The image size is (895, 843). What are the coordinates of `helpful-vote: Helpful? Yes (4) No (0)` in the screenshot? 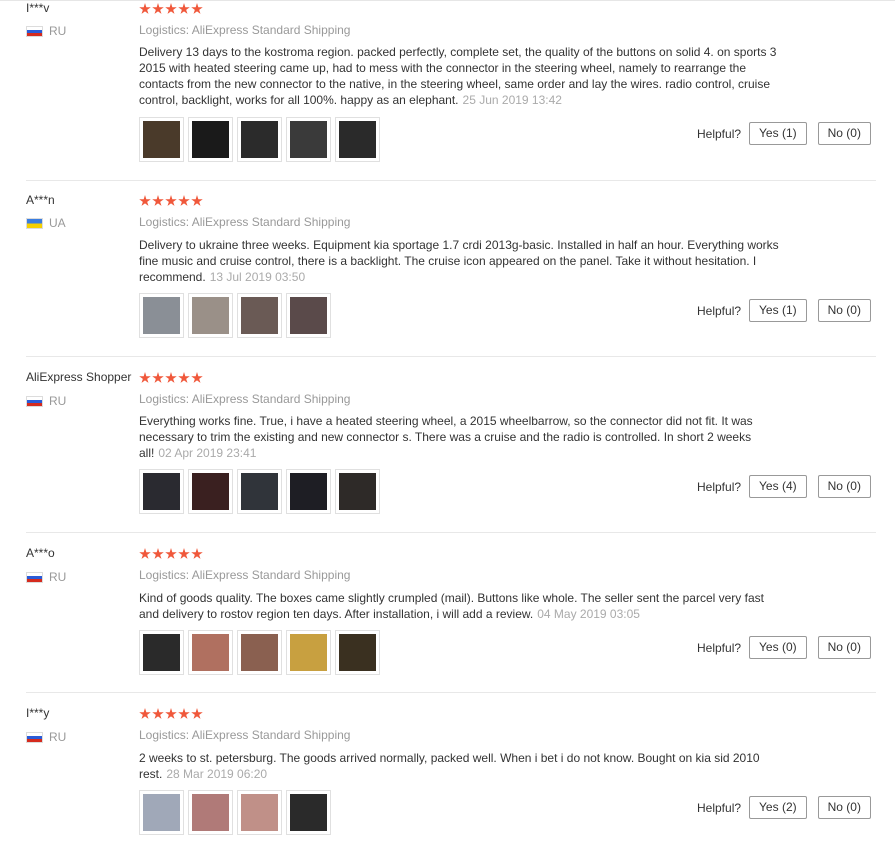 It's located at (784, 486).